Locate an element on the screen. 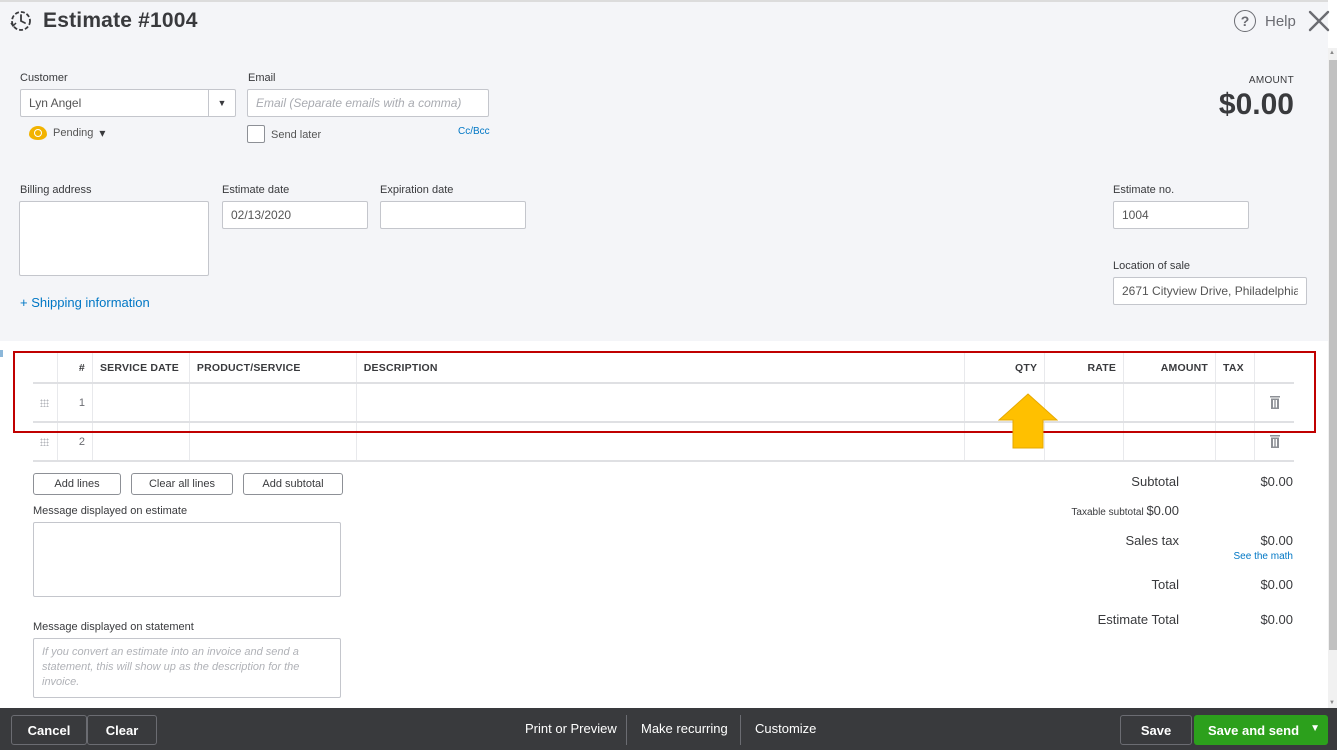 This screenshot has width=1337, height=750. customer-label: Customer is located at coordinates (44, 78).